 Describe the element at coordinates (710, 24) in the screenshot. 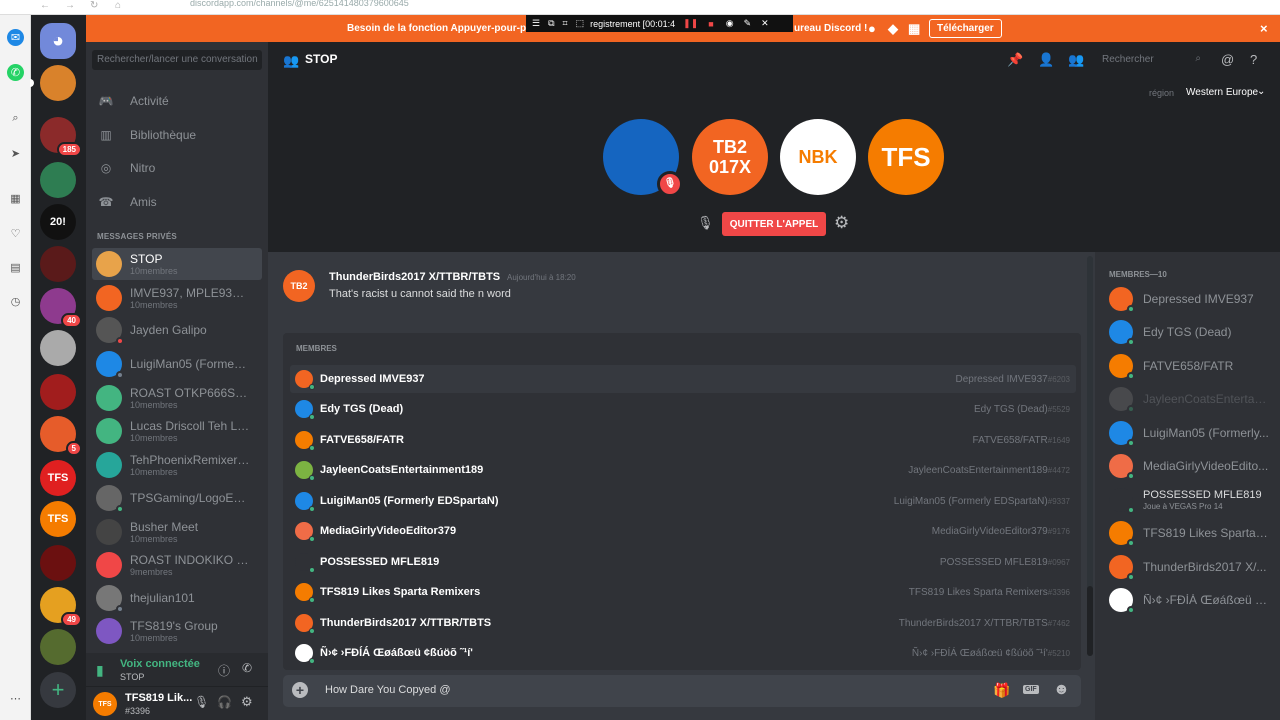

I see `stop-icon: ■` at that location.